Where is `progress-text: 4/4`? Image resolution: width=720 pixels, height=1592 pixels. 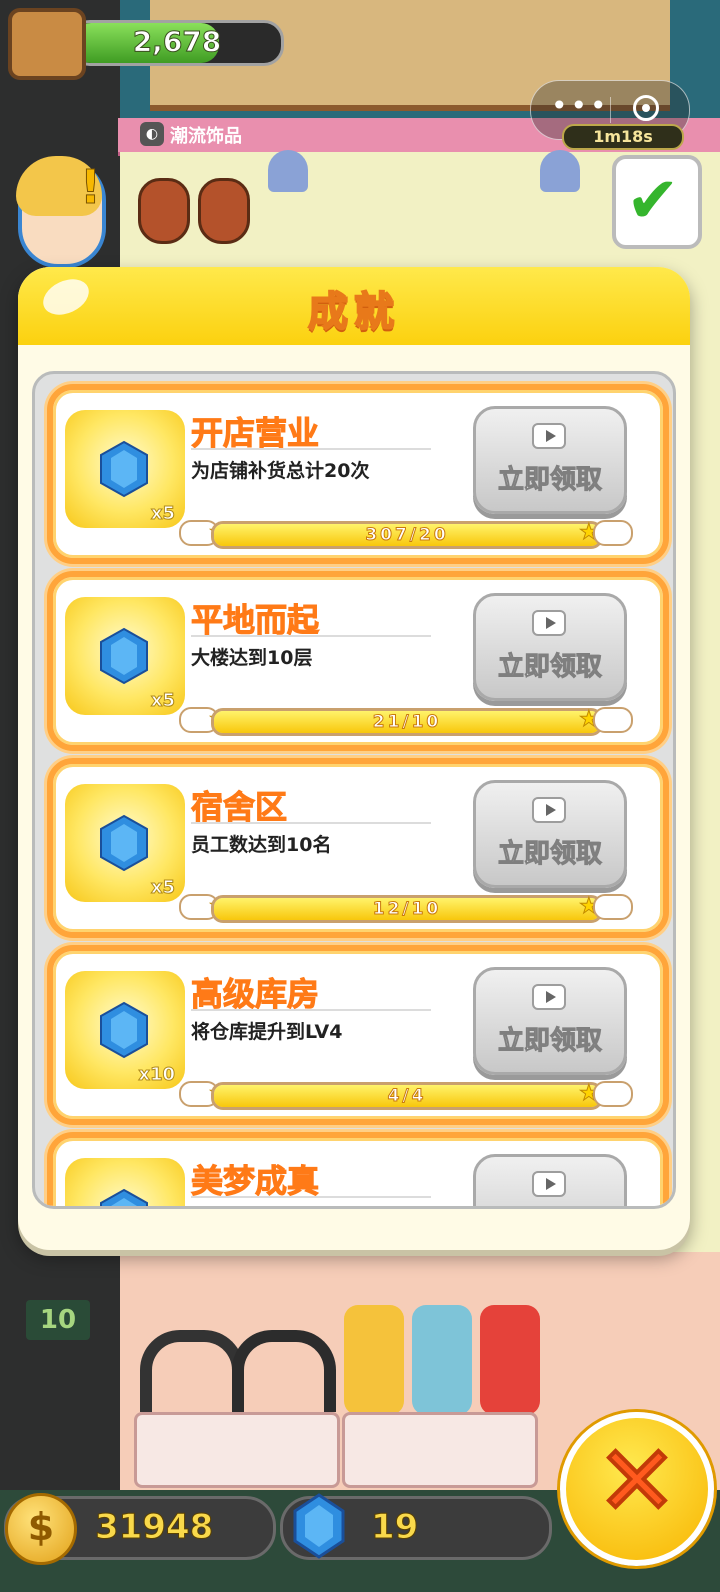 progress-text: 4/4 is located at coordinates (407, 1096).